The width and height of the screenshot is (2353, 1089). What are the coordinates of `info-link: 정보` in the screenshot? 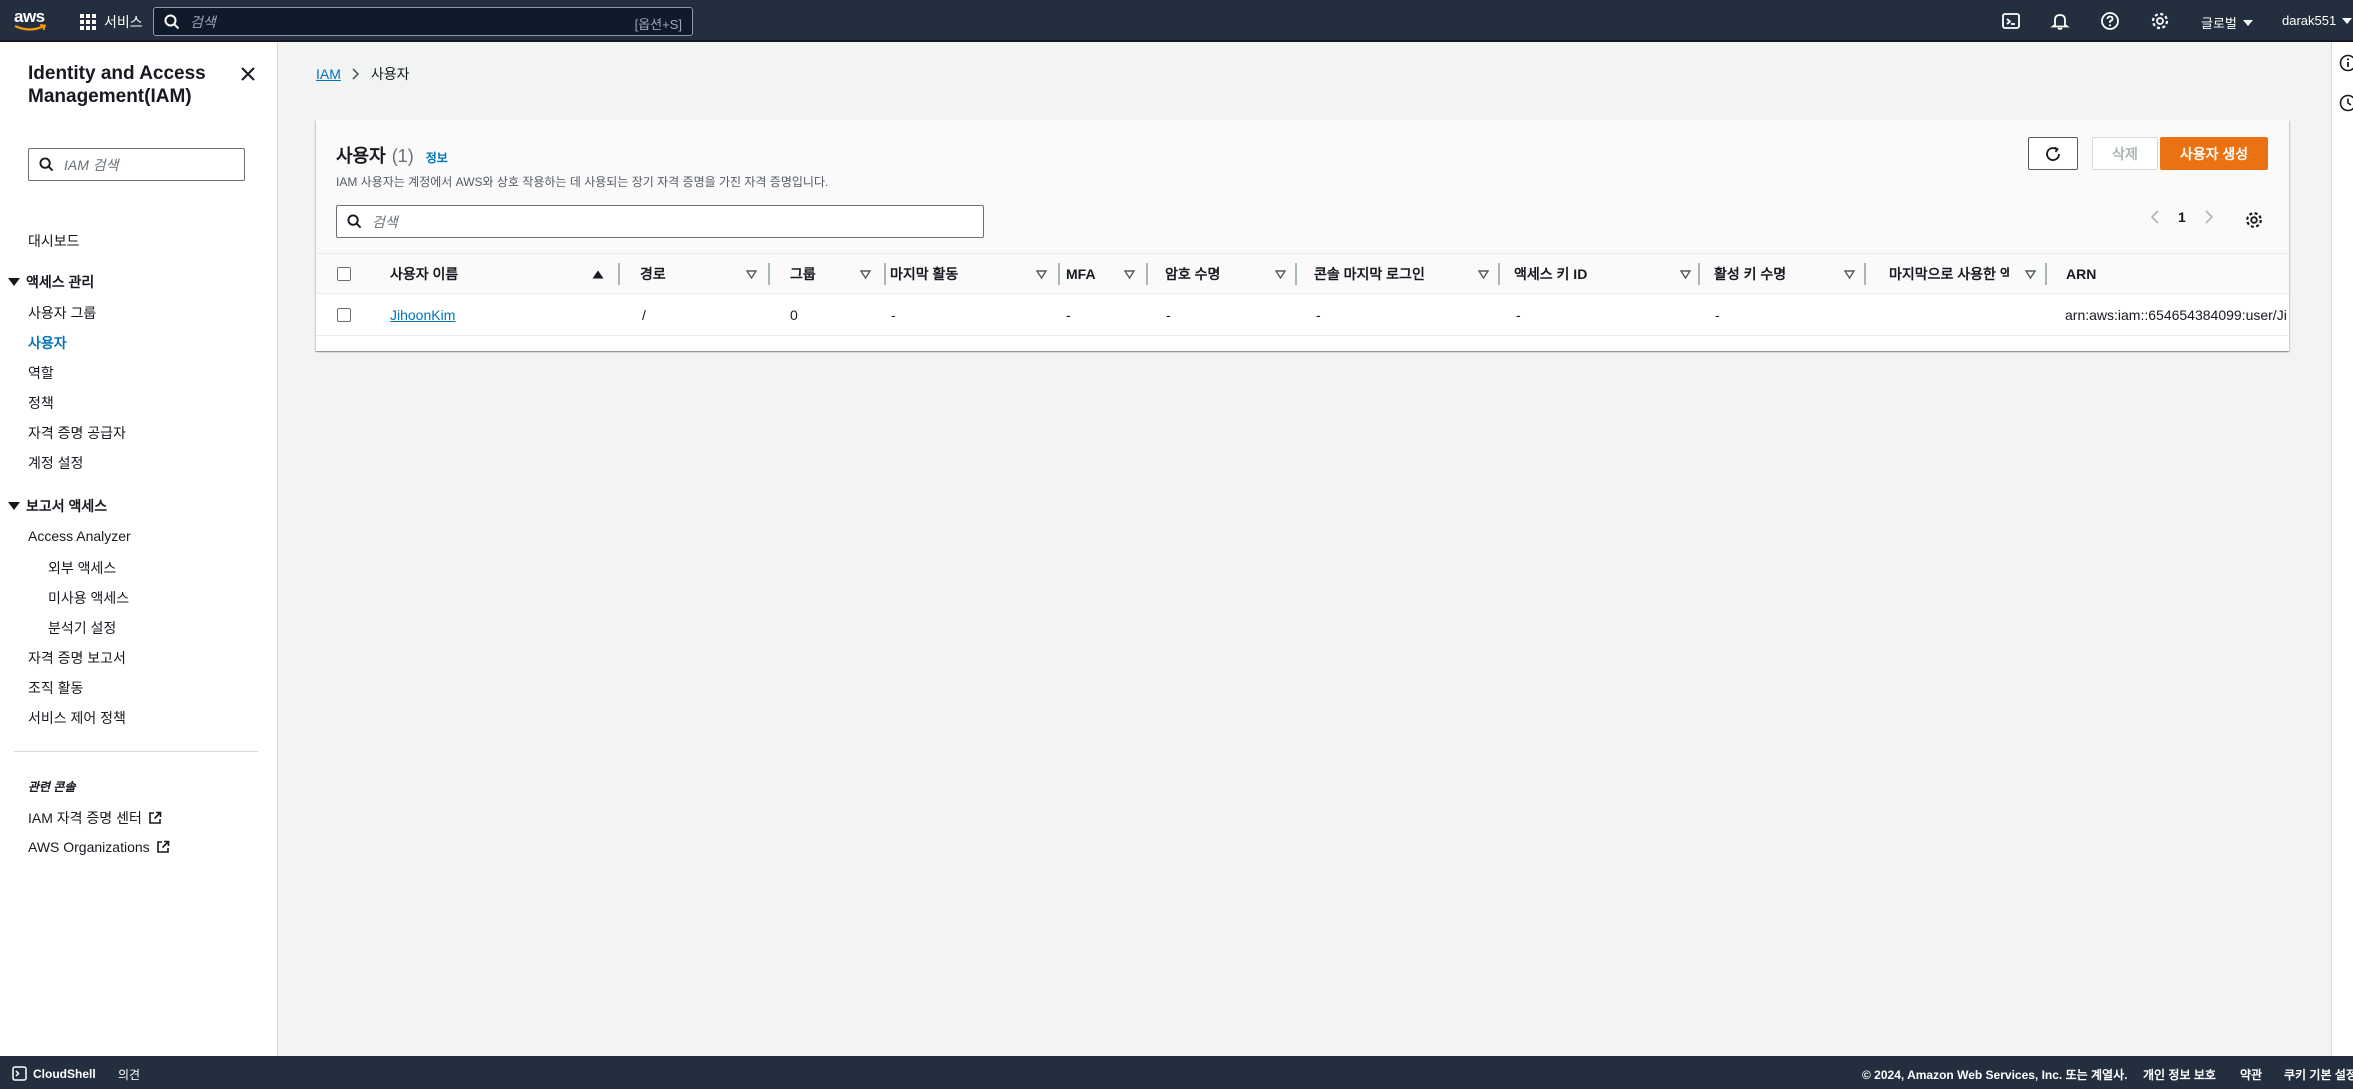 It's located at (437, 157).